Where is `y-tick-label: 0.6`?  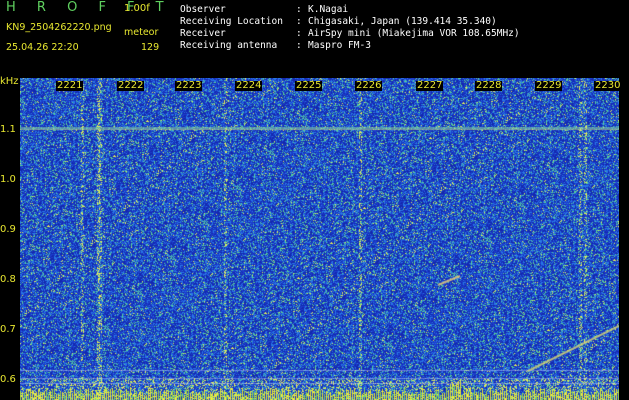
y-tick-label: 0.6 is located at coordinates (8, 379).